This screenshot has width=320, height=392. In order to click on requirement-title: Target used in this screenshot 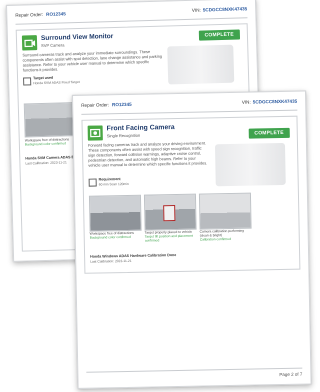, I will do `click(43, 78)`.